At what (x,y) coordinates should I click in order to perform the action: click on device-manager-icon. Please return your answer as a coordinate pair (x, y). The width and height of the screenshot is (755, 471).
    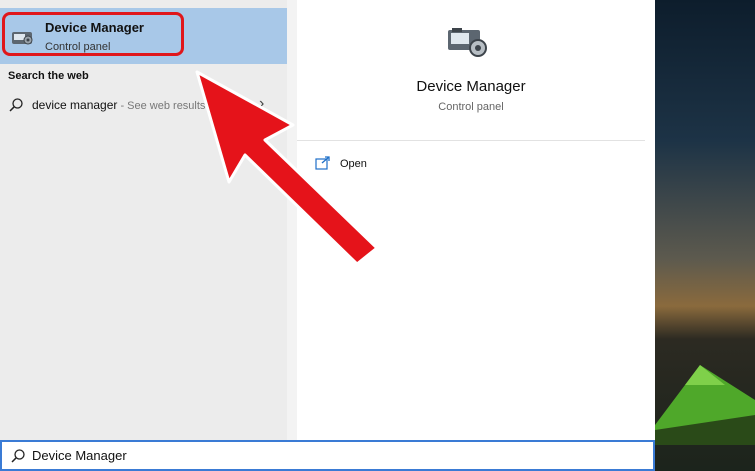
    Looking at the image, I should click on (467, 42).